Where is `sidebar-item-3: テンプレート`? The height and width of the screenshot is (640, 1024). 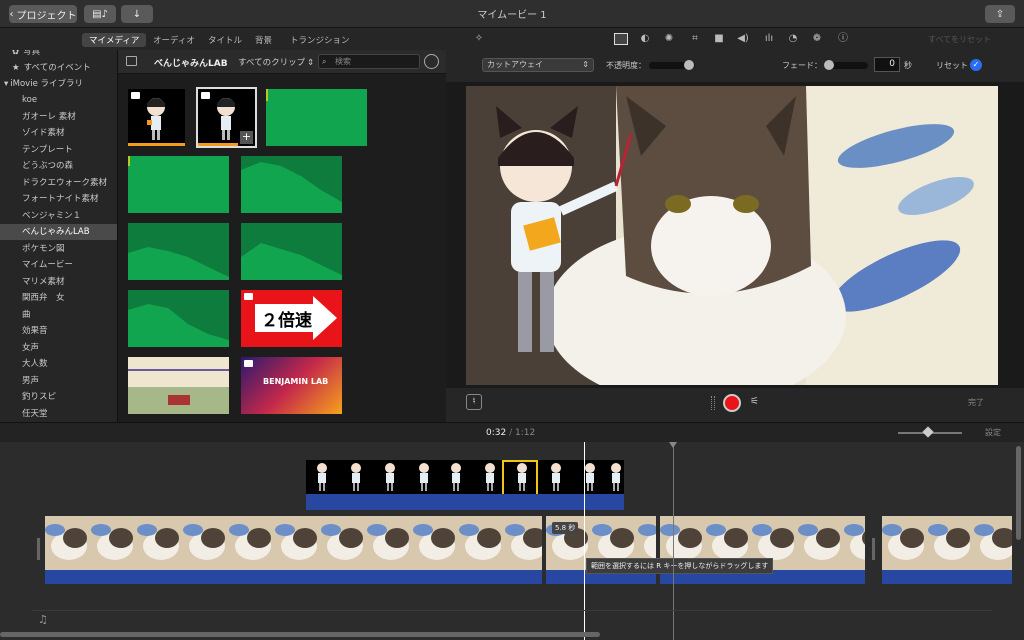
sidebar-item-3: テンプレート is located at coordinates (58, 150).